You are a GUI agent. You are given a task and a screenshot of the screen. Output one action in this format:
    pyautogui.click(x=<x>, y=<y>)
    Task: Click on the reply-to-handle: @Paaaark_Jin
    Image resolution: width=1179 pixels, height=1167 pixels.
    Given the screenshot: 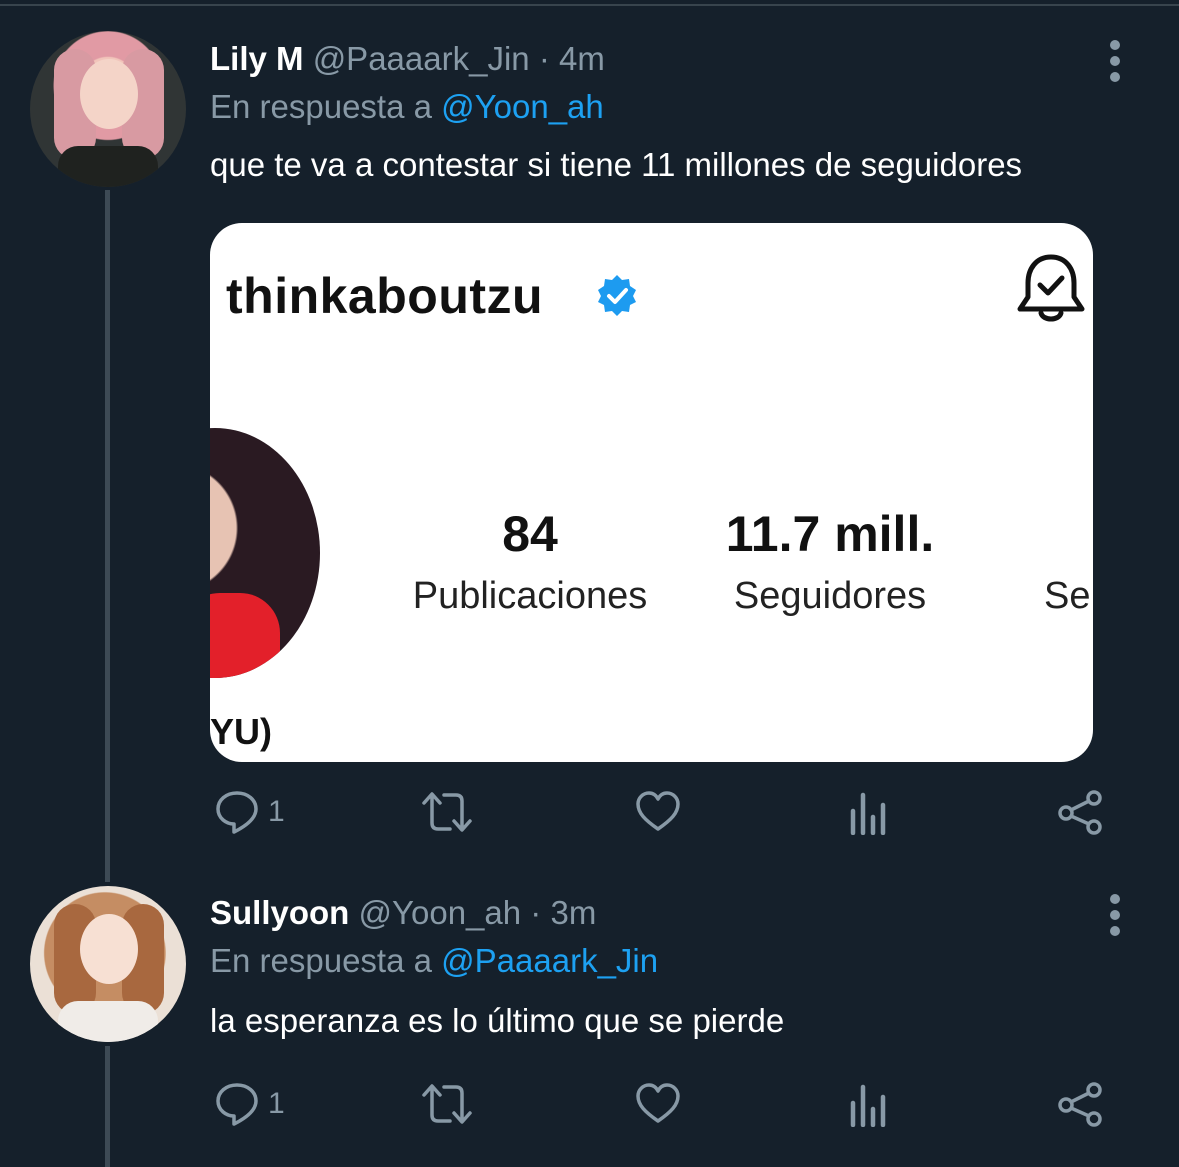 What is the action you would take?
    pyautogui.click(x=549, y=960)
    